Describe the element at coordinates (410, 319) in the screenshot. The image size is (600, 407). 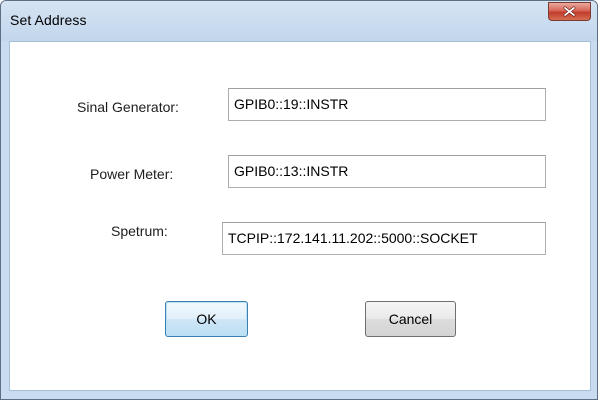
I see `cancel-button: Cancel` at that location.